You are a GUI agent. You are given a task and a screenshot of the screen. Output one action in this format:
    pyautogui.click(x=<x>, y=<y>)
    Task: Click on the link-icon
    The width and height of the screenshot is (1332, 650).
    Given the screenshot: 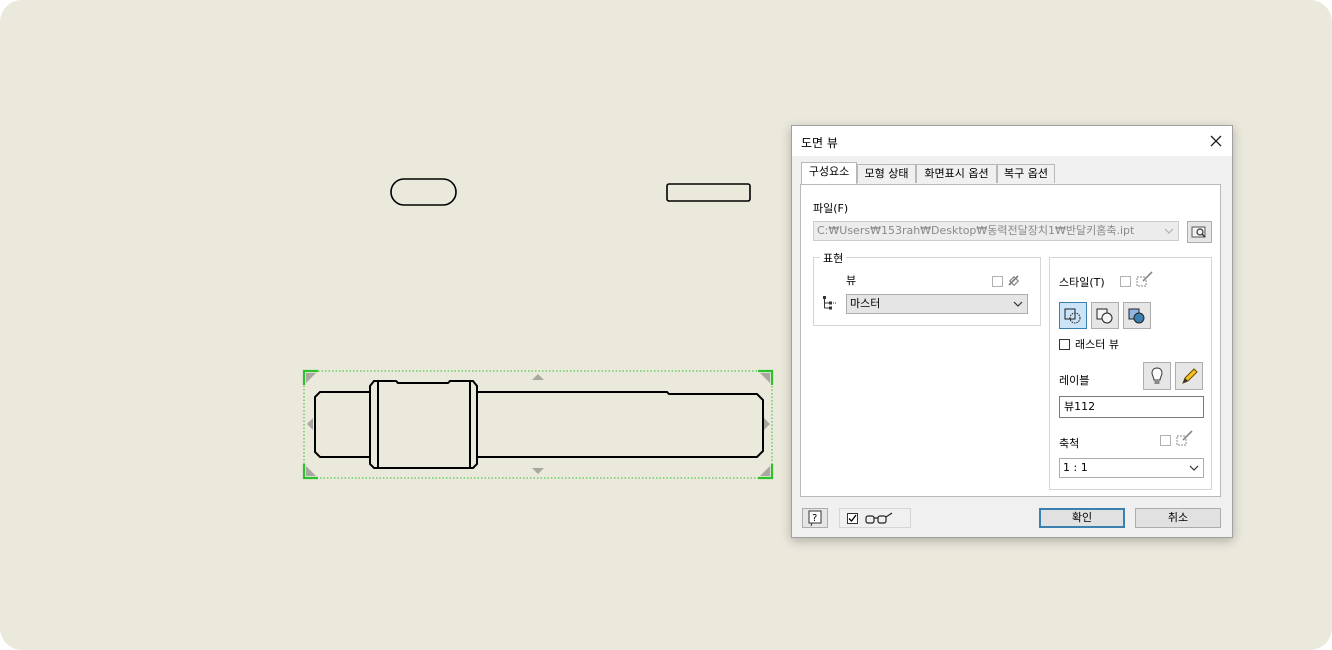 What is the action you would take?
    pyautogui.click(x=1014, y=281)
    